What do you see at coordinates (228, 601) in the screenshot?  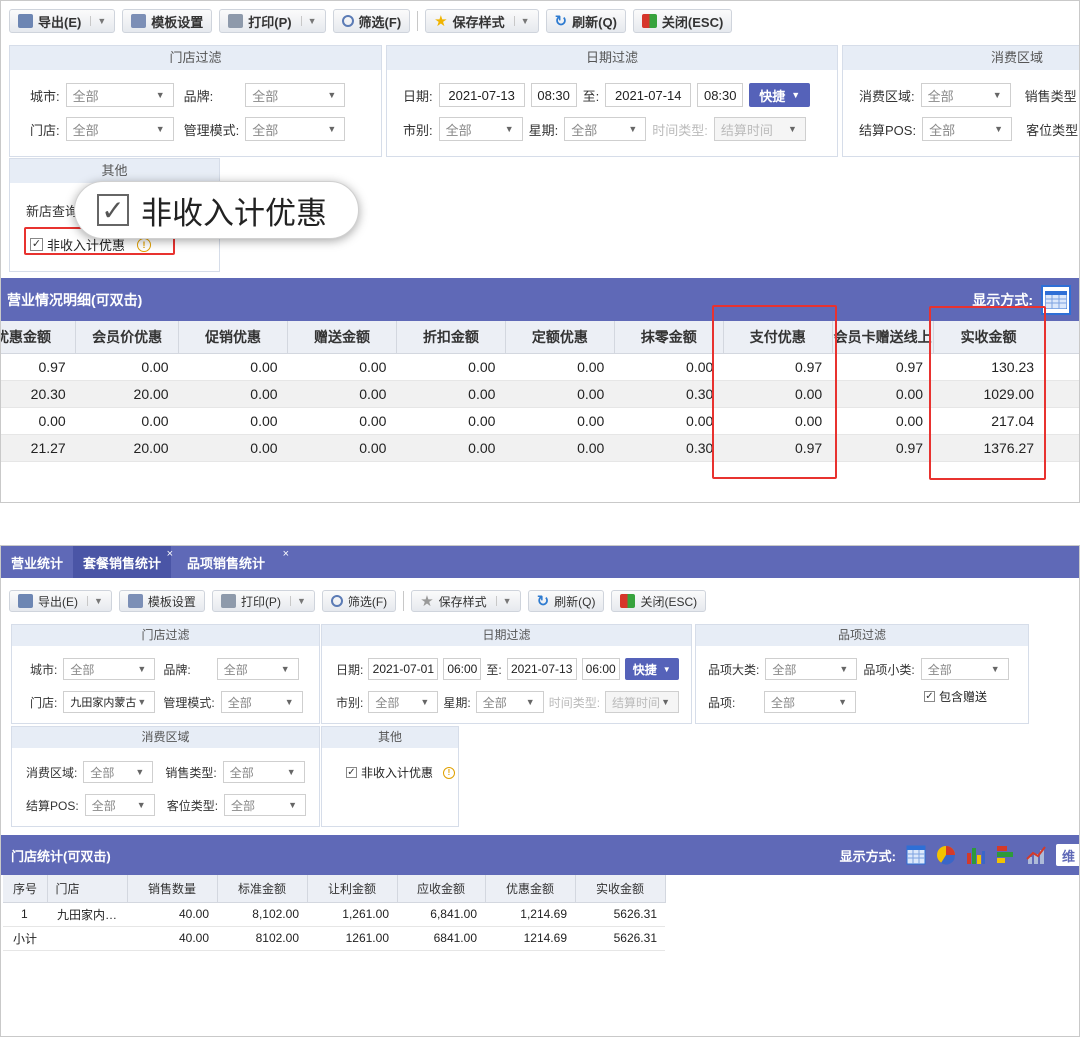 I see `printer-icon` at bounding box center [228, 601].